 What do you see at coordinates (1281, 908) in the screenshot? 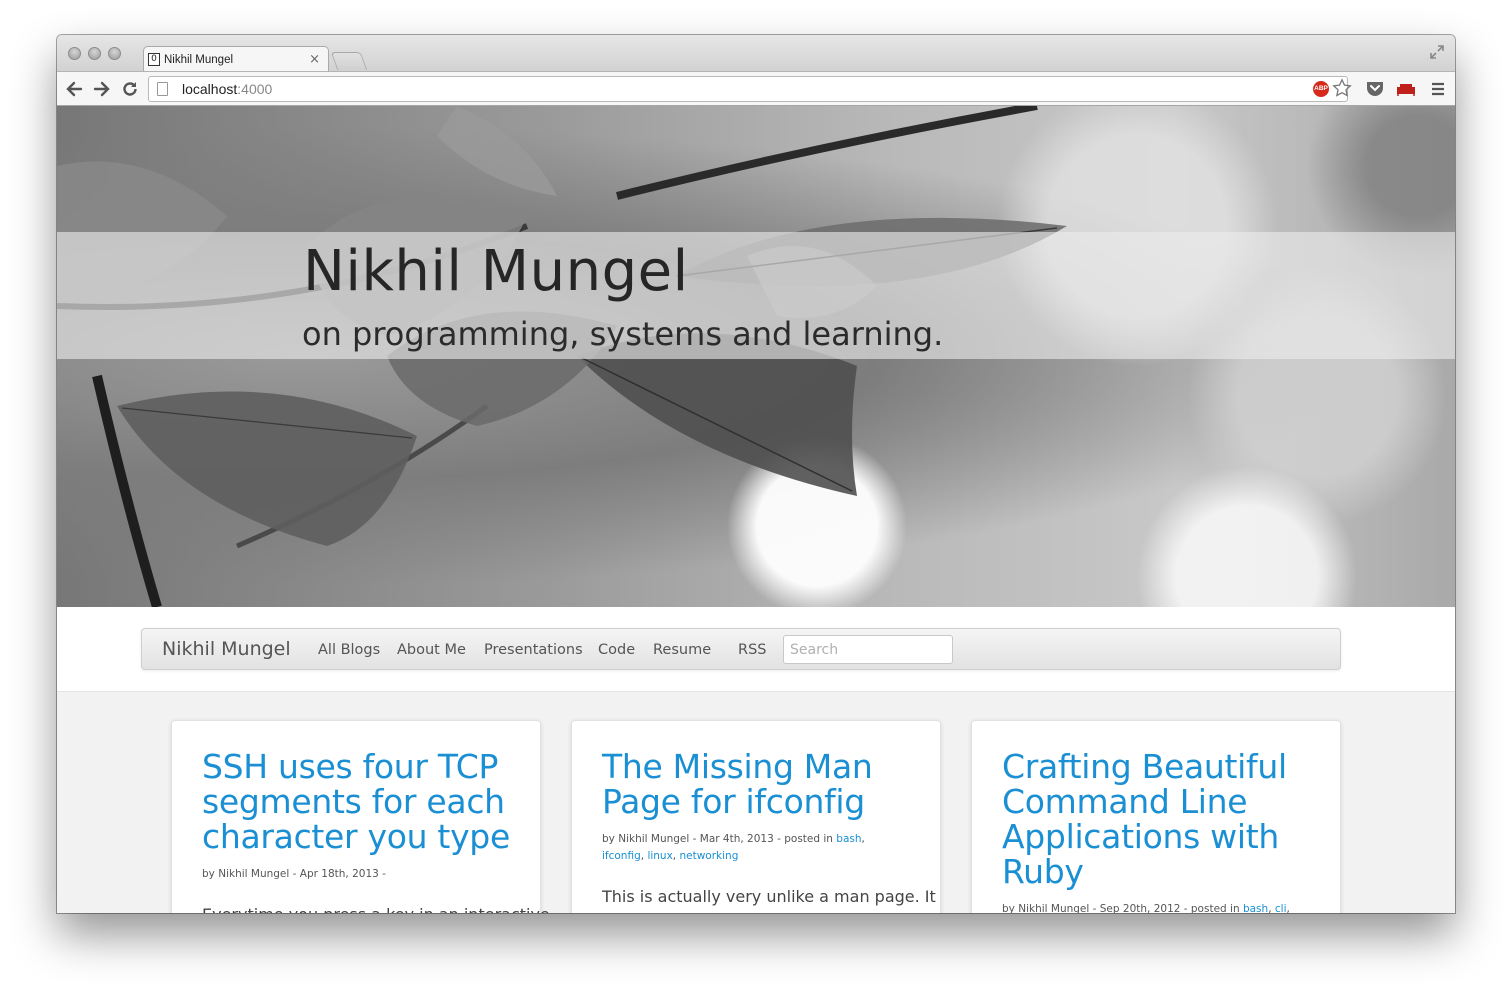
I see `post-tag-link: cli` at bounding box center [1281, 908].